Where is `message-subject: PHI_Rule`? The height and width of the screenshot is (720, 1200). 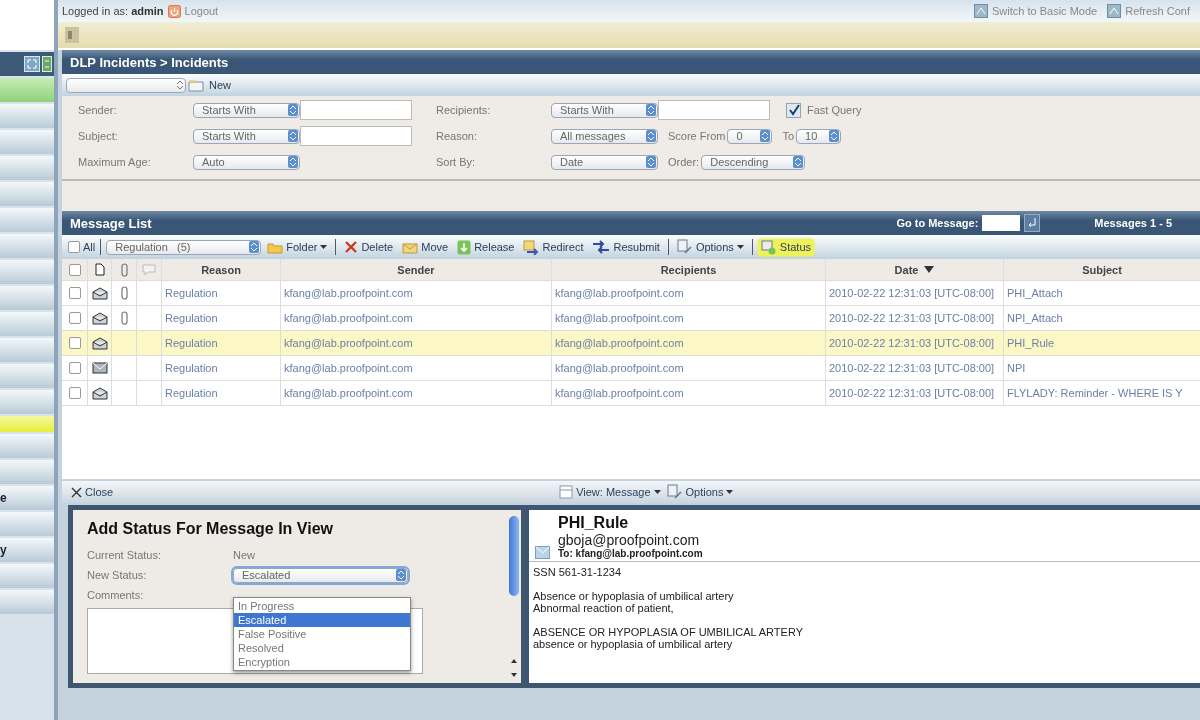
message-subject: PHI_Rule is located at coordinates (594, 523).